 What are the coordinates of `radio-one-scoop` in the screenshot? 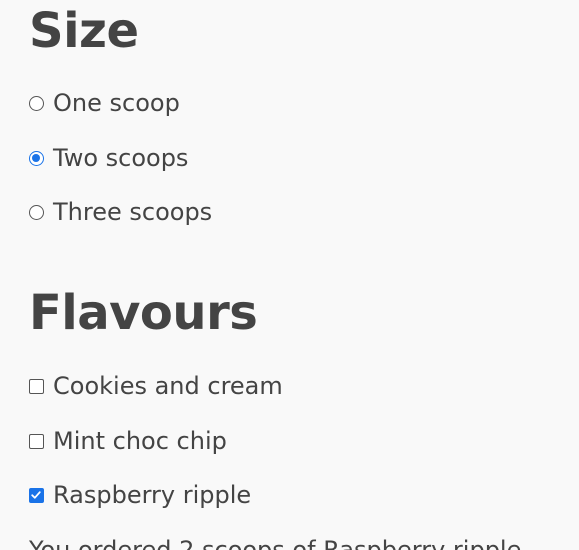 It's located at (36, 103).